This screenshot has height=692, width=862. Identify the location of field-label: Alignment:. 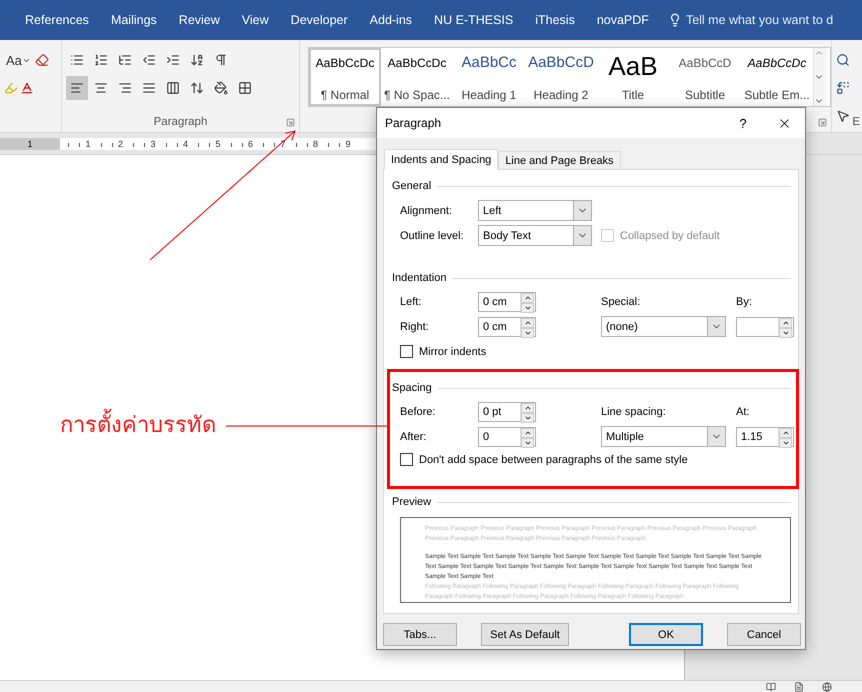
(426, 210).